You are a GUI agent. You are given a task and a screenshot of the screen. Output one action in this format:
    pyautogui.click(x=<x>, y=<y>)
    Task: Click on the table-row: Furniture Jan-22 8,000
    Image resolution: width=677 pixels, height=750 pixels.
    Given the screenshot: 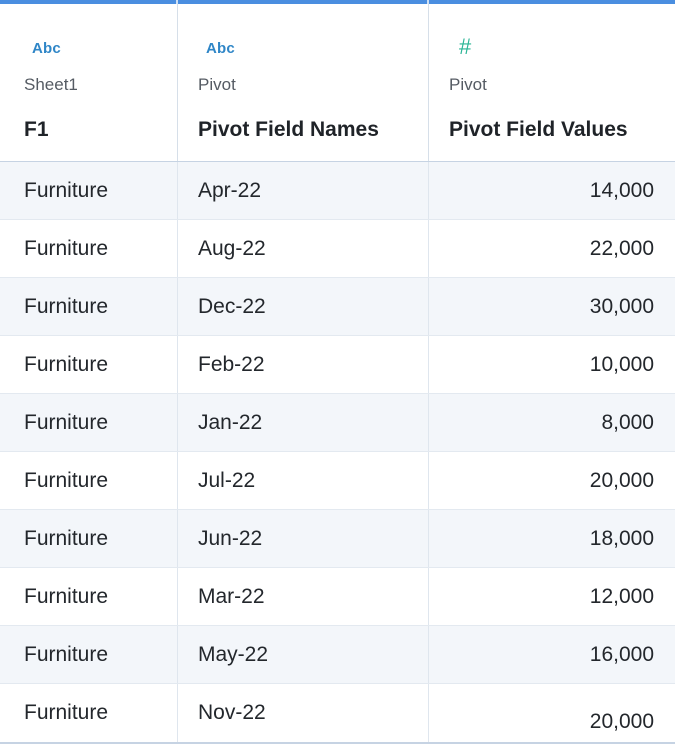 What is the action you would take?
    pyautogui.click(x=337, y=423)
    